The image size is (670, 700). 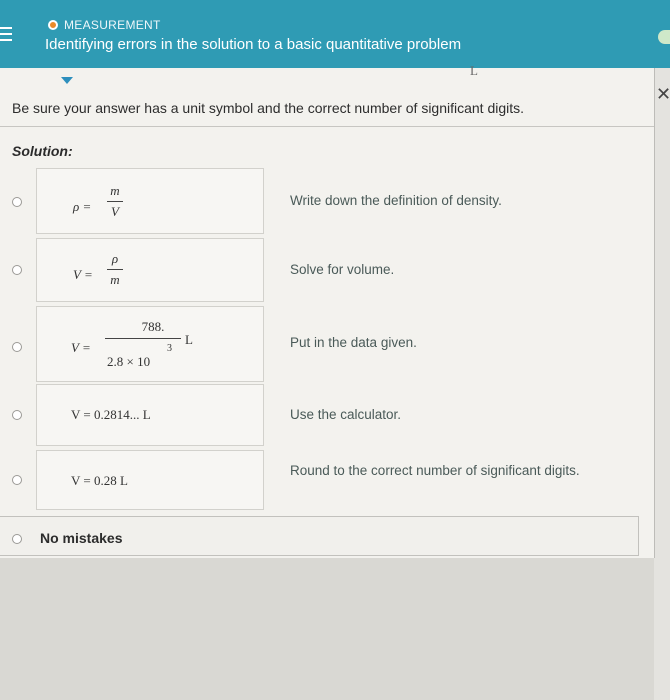 I want to click on step-1-numerator: m, so click(x=115, y=190).